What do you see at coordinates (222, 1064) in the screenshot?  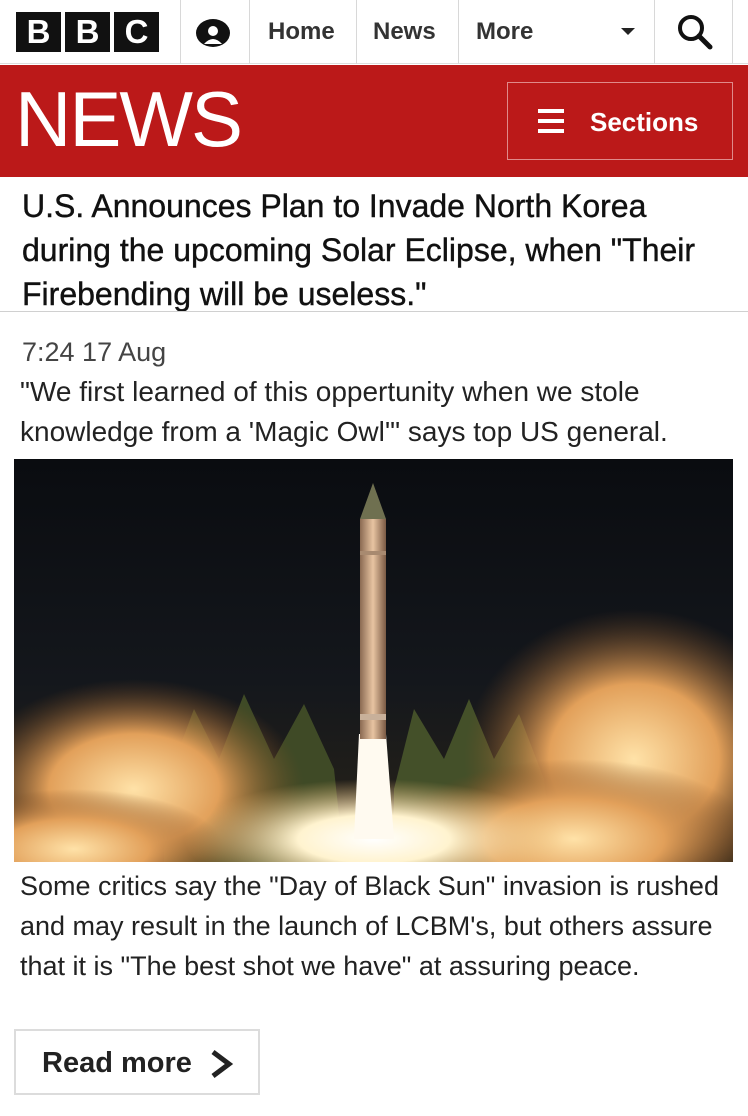 I see `chevron-right-icon` at bounding box center [222, 1064].